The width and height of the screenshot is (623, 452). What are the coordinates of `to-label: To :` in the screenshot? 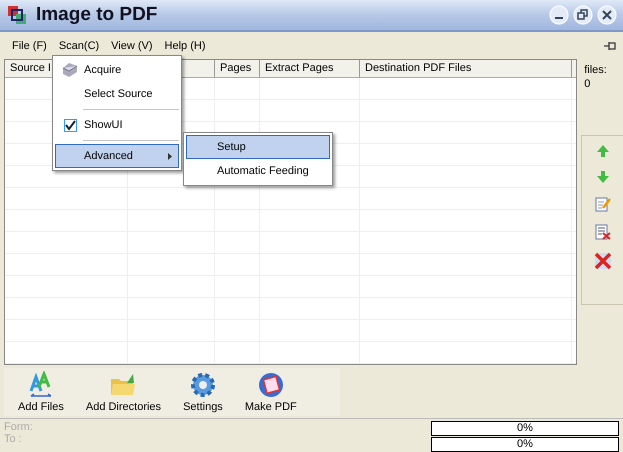 It's located at (13, 438).